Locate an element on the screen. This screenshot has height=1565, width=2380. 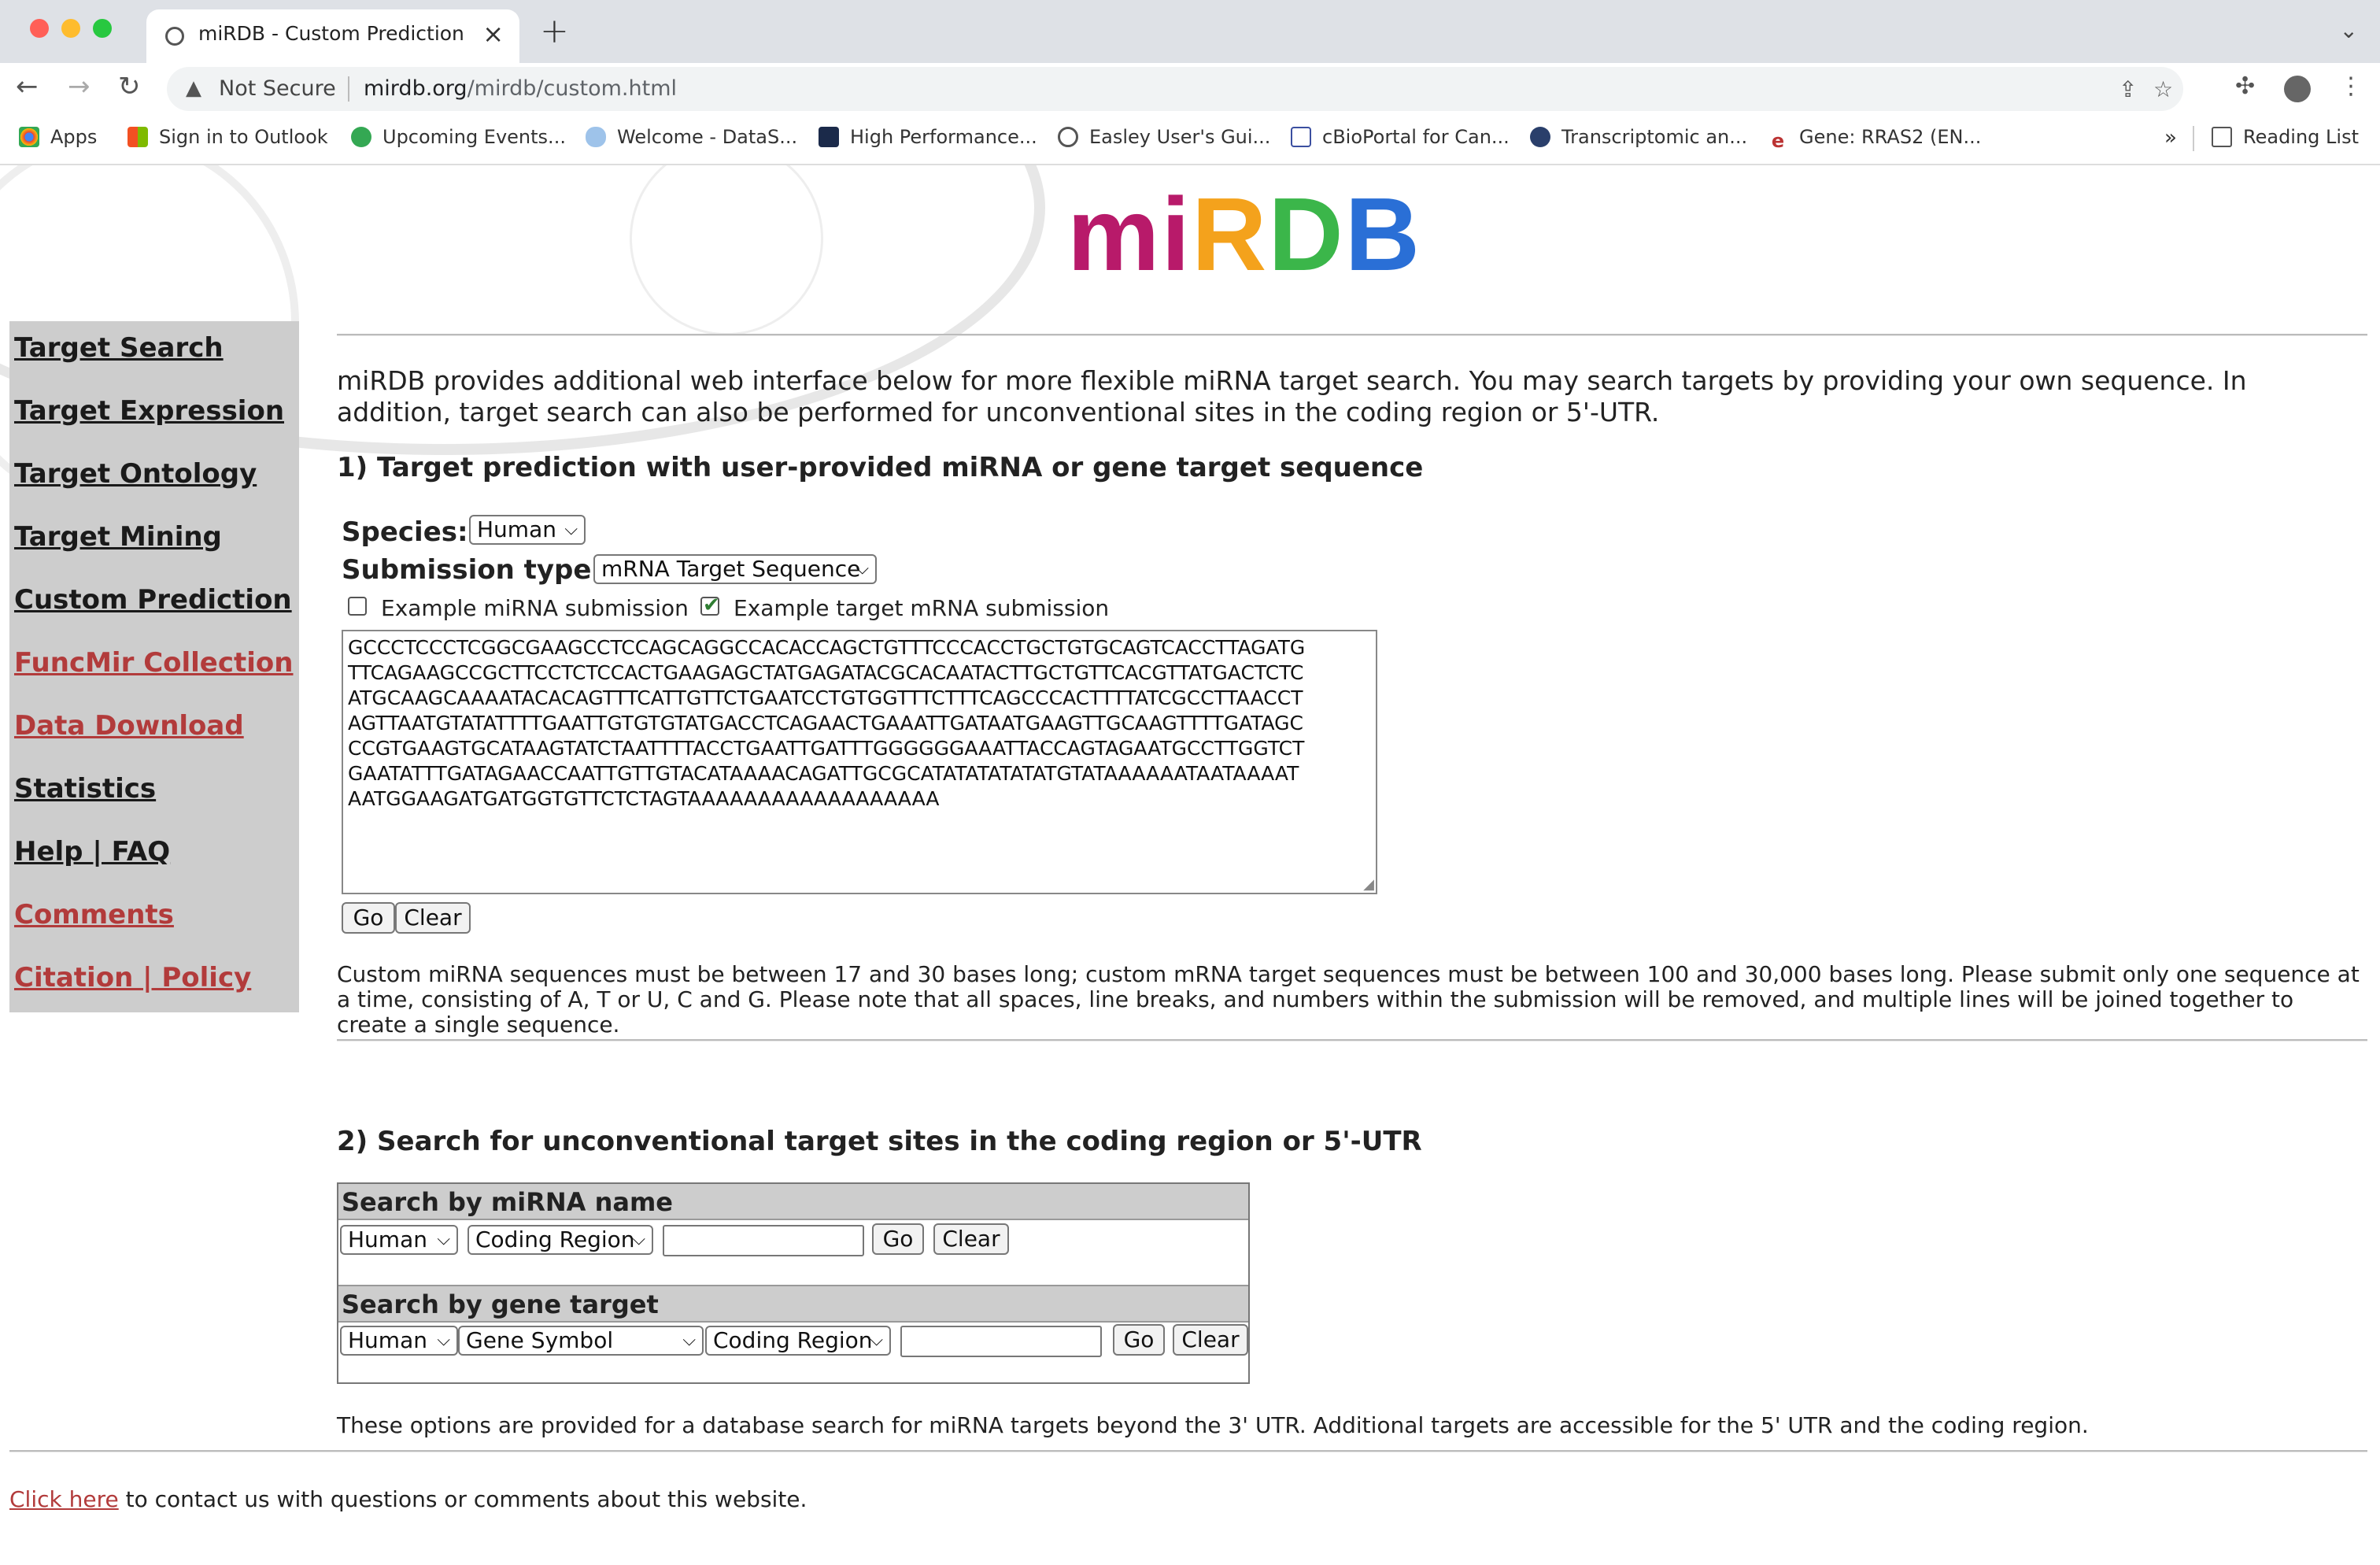
sidebar-item-custom-prediction: Custom Prediction is located at coordinates (153, 600).